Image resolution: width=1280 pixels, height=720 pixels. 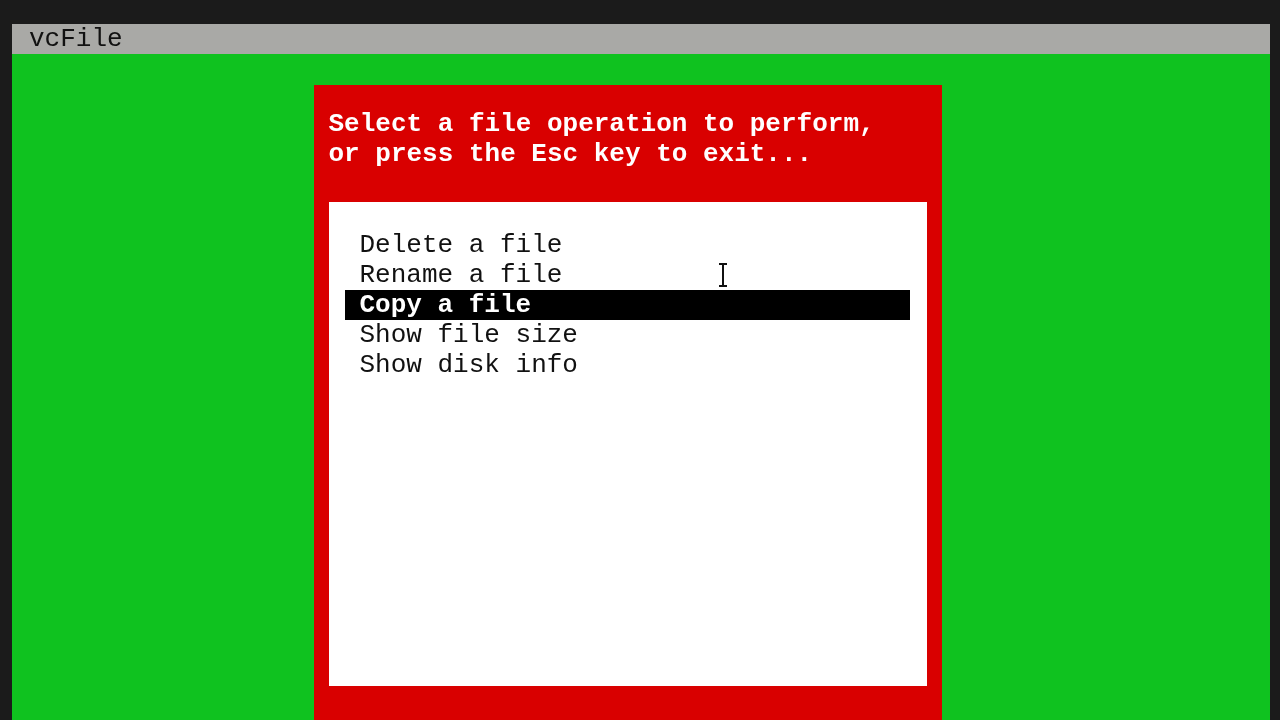 I want to click on text-cursor-icon, so click(x=722, y=275).